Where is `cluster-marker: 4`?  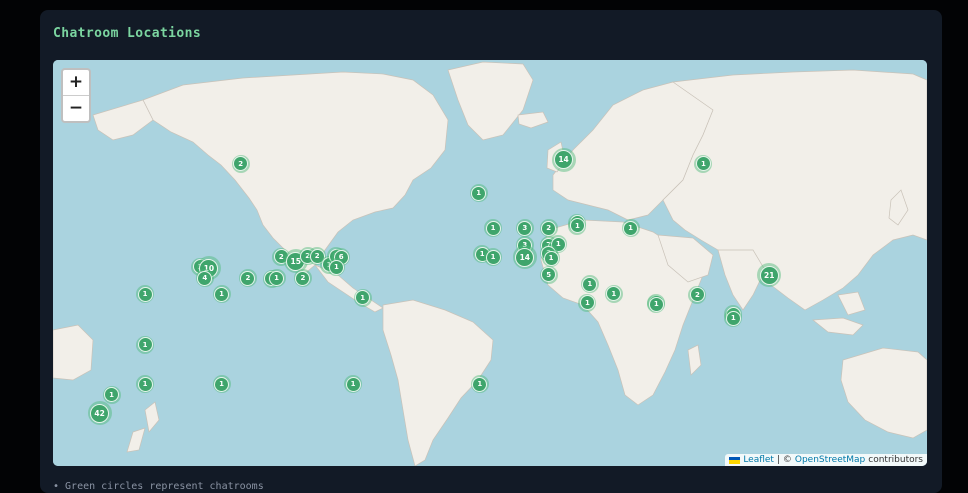
cluster-marker: 4 is located at coordinates (204, 278).